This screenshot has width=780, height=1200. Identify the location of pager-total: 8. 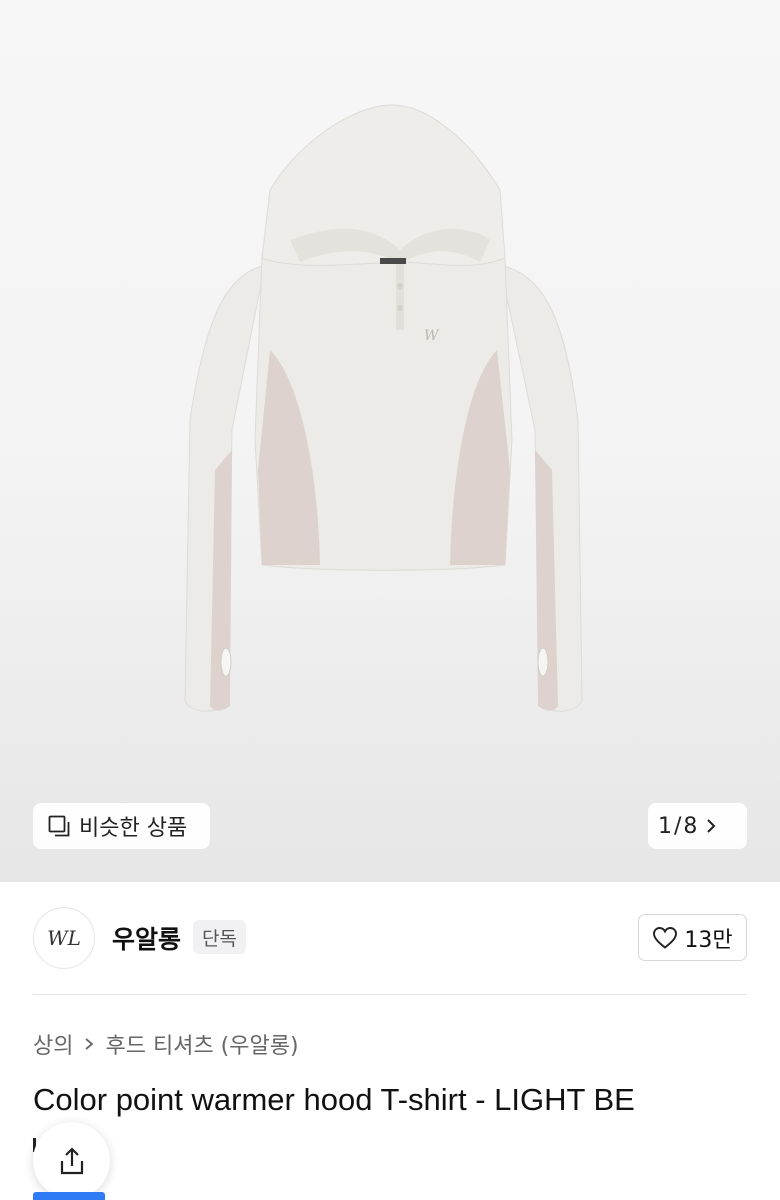
(690, 826).